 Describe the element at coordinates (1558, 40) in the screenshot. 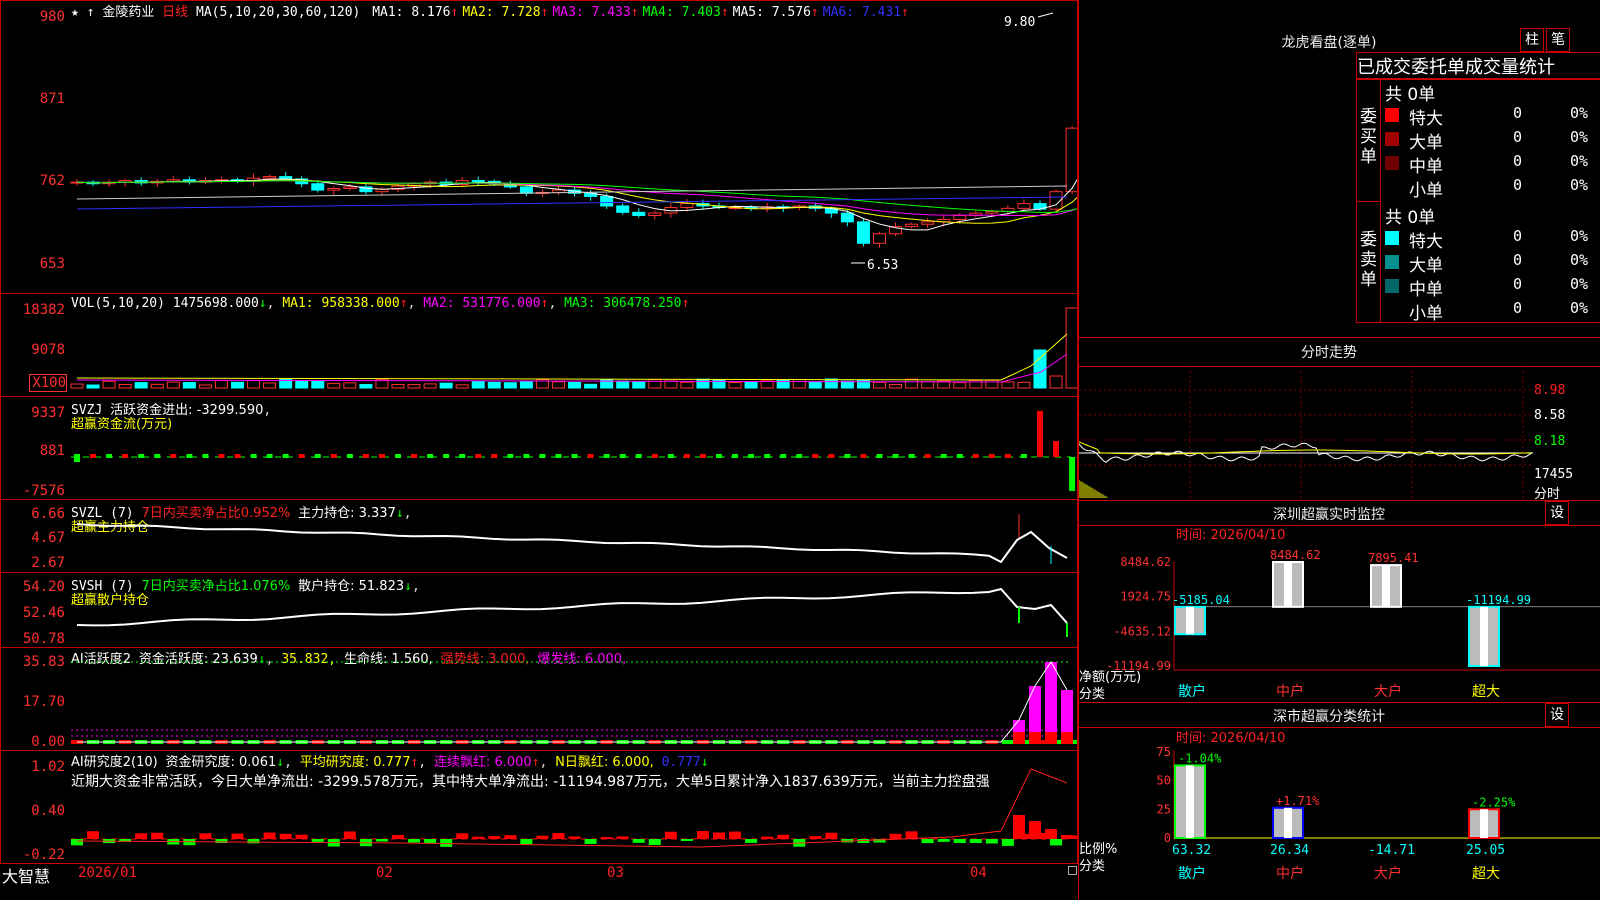

I see `tick-mode-button: 笔` at that location.